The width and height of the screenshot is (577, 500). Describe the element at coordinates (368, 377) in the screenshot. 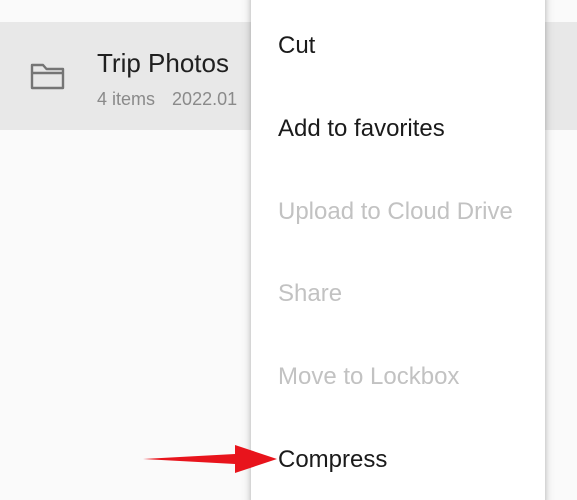

I see `menu-item-move-to-lockbox: Move to Lockbox` at that location.